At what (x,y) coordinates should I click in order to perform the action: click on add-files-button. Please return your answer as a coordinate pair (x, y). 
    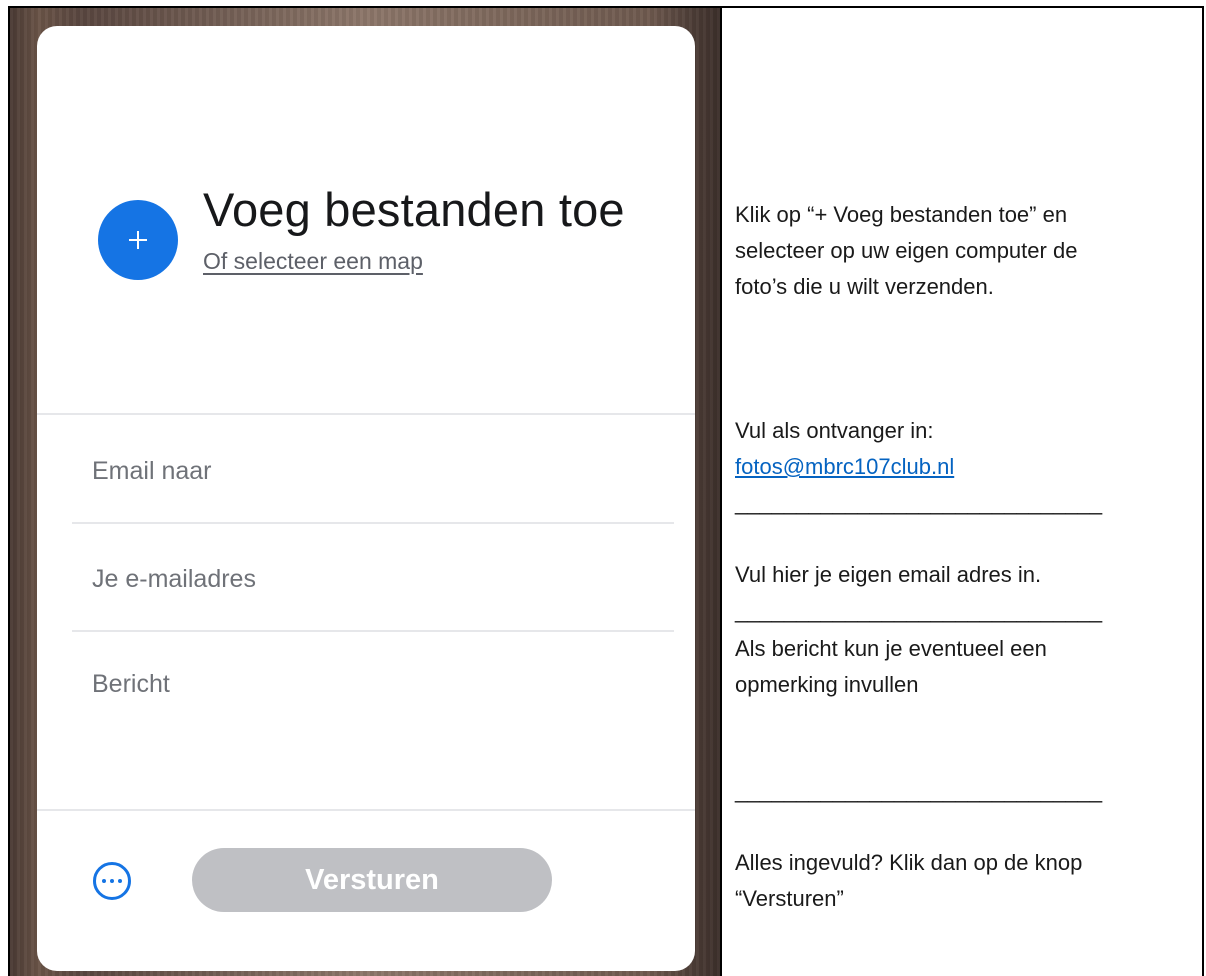
    Looking at the image, I should click on (138, 240).